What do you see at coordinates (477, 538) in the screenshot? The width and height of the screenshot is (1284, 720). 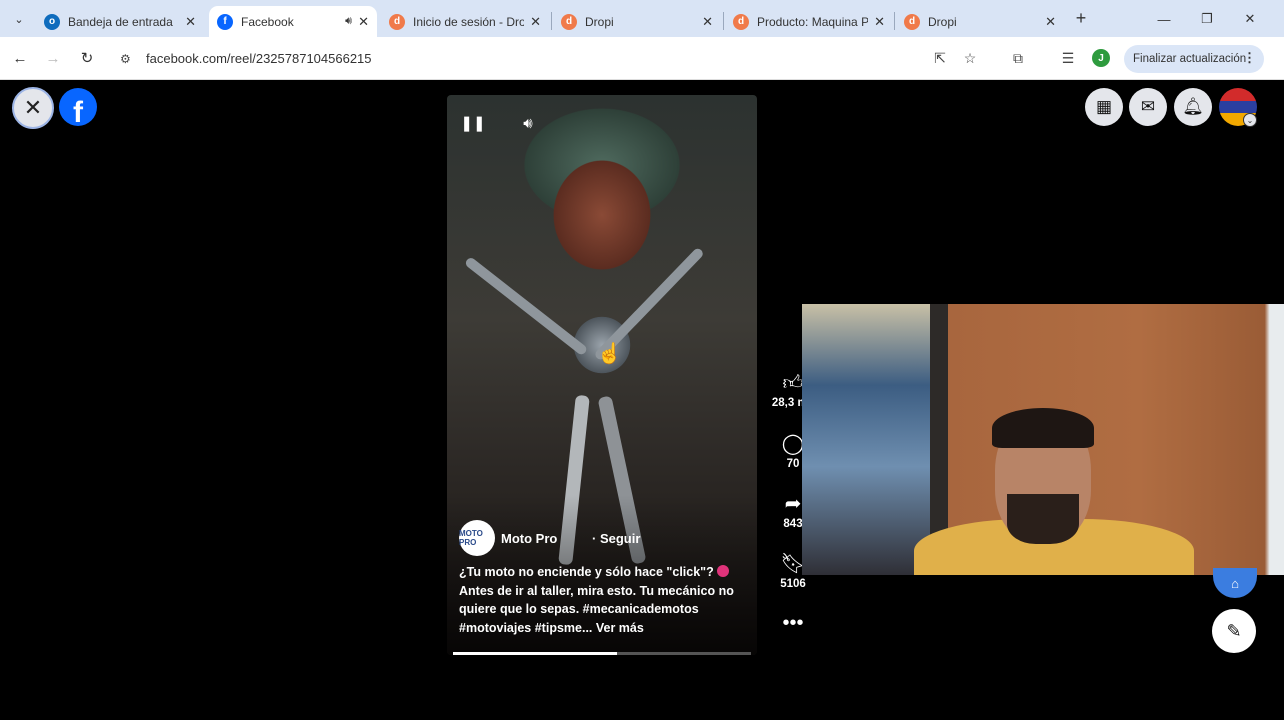 I see `page-avatar: MOTO PRO` at bounding box center [477, 538].